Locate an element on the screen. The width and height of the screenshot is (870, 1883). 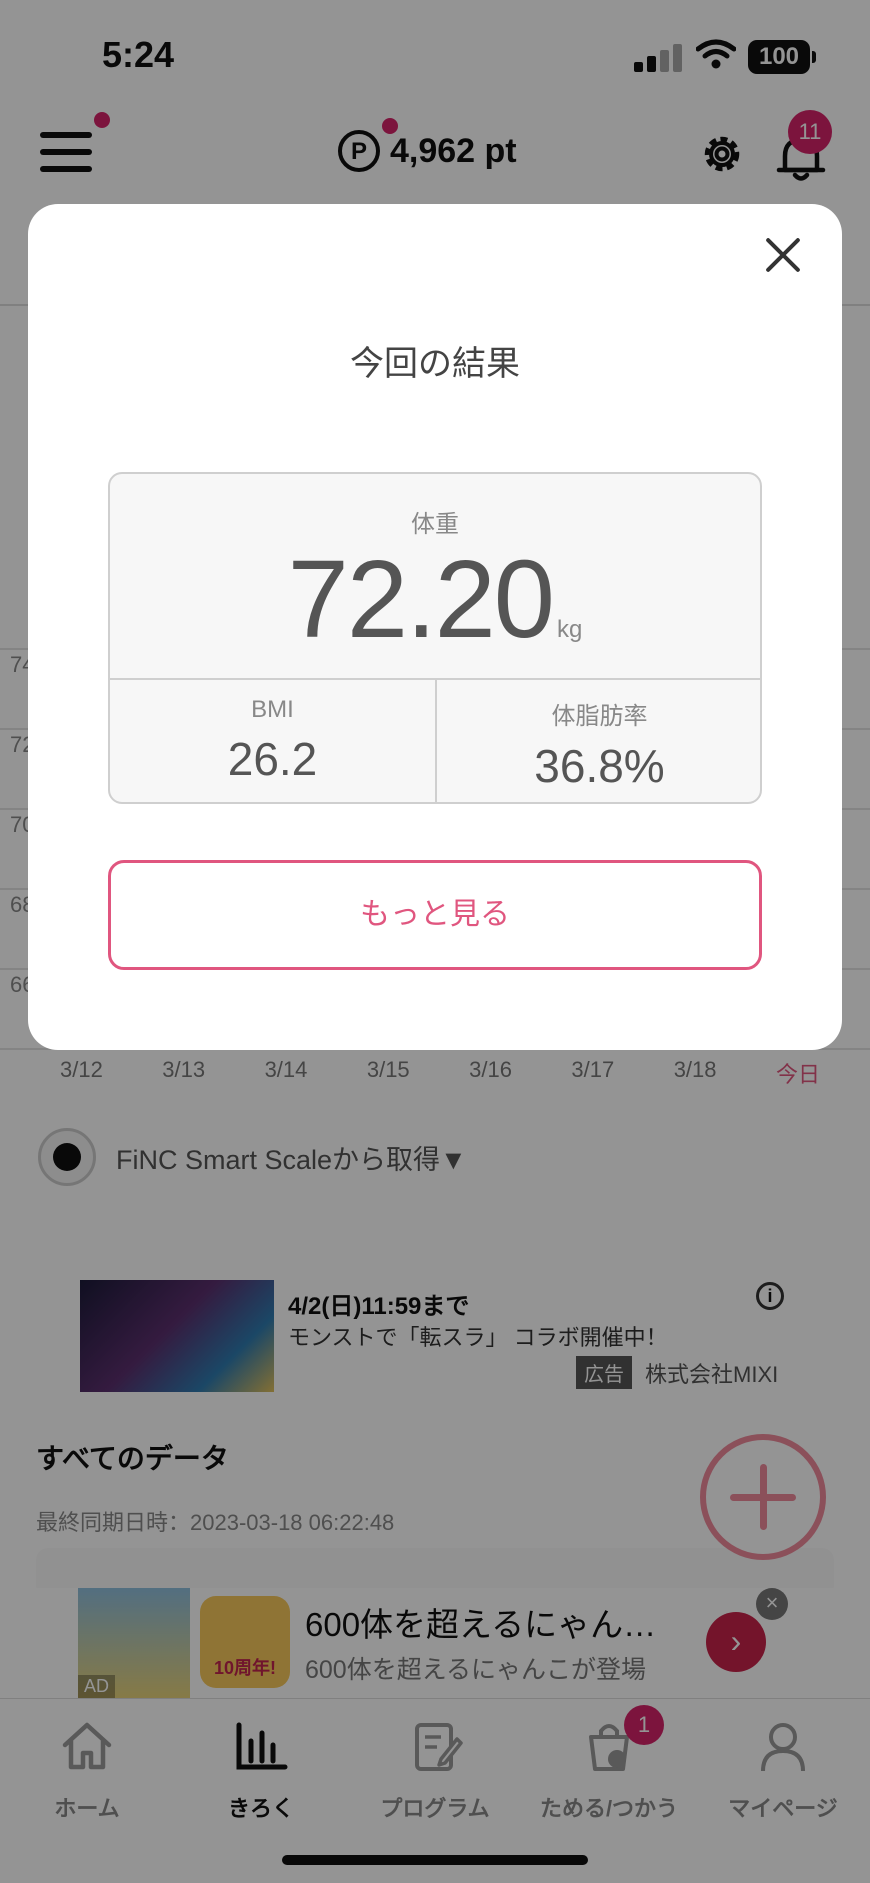
weight-unit: kg is located at coordinates (569, 629).